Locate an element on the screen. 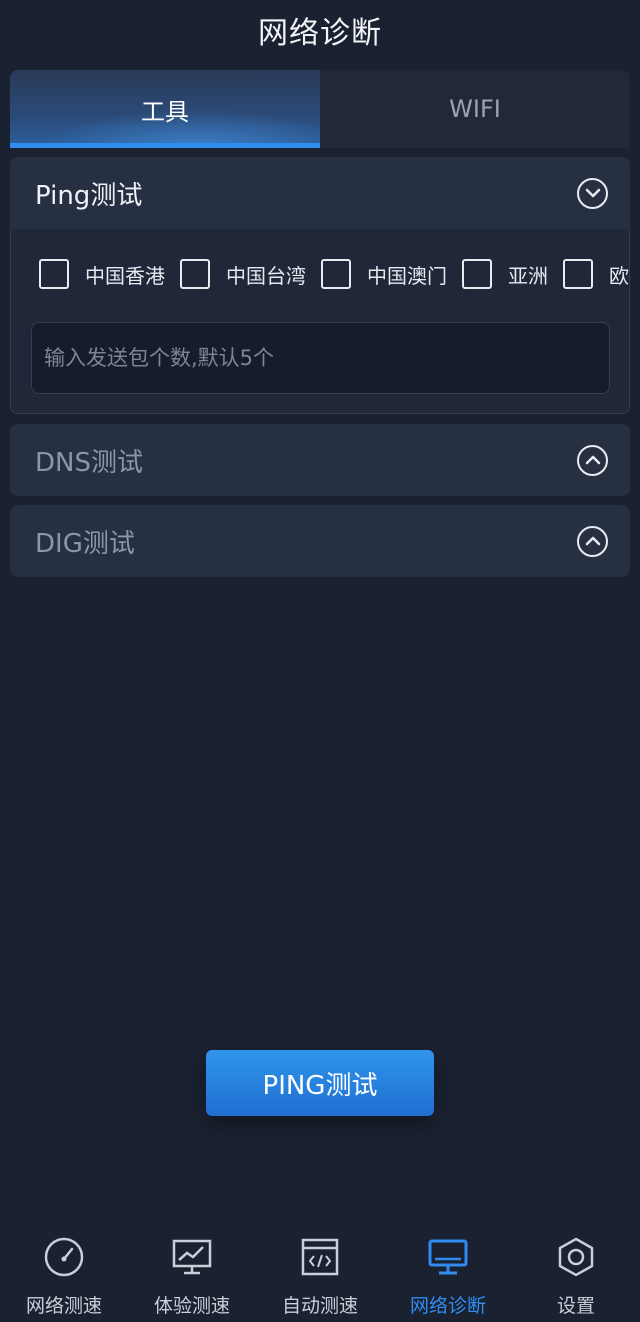 The height and width of the screenshot is (1322, 640). region-option-taiwan: 中国台湾 is located at coordinates (243, 274).